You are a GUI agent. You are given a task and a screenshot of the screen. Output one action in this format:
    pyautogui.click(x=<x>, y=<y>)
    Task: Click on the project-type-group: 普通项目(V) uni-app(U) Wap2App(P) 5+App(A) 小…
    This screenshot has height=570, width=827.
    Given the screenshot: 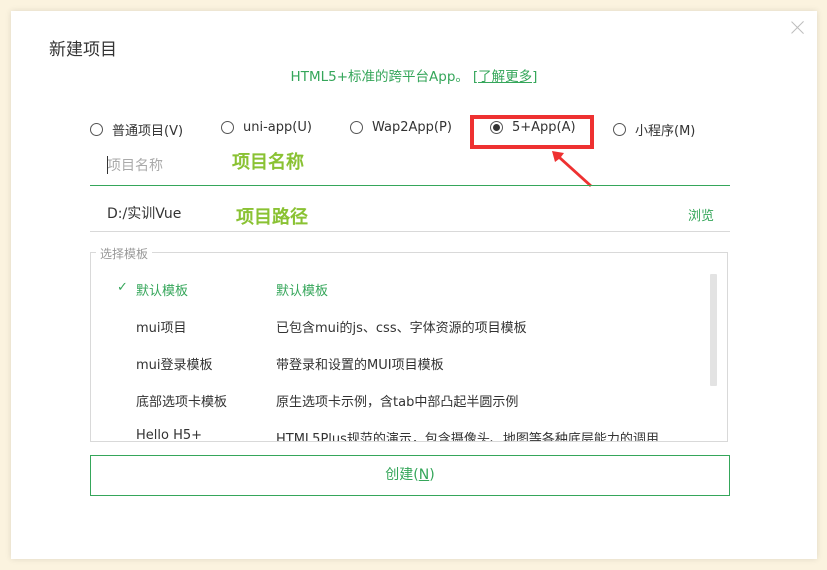 What is the action you would take?
    pyautogui.click(x=420, y=130)
    